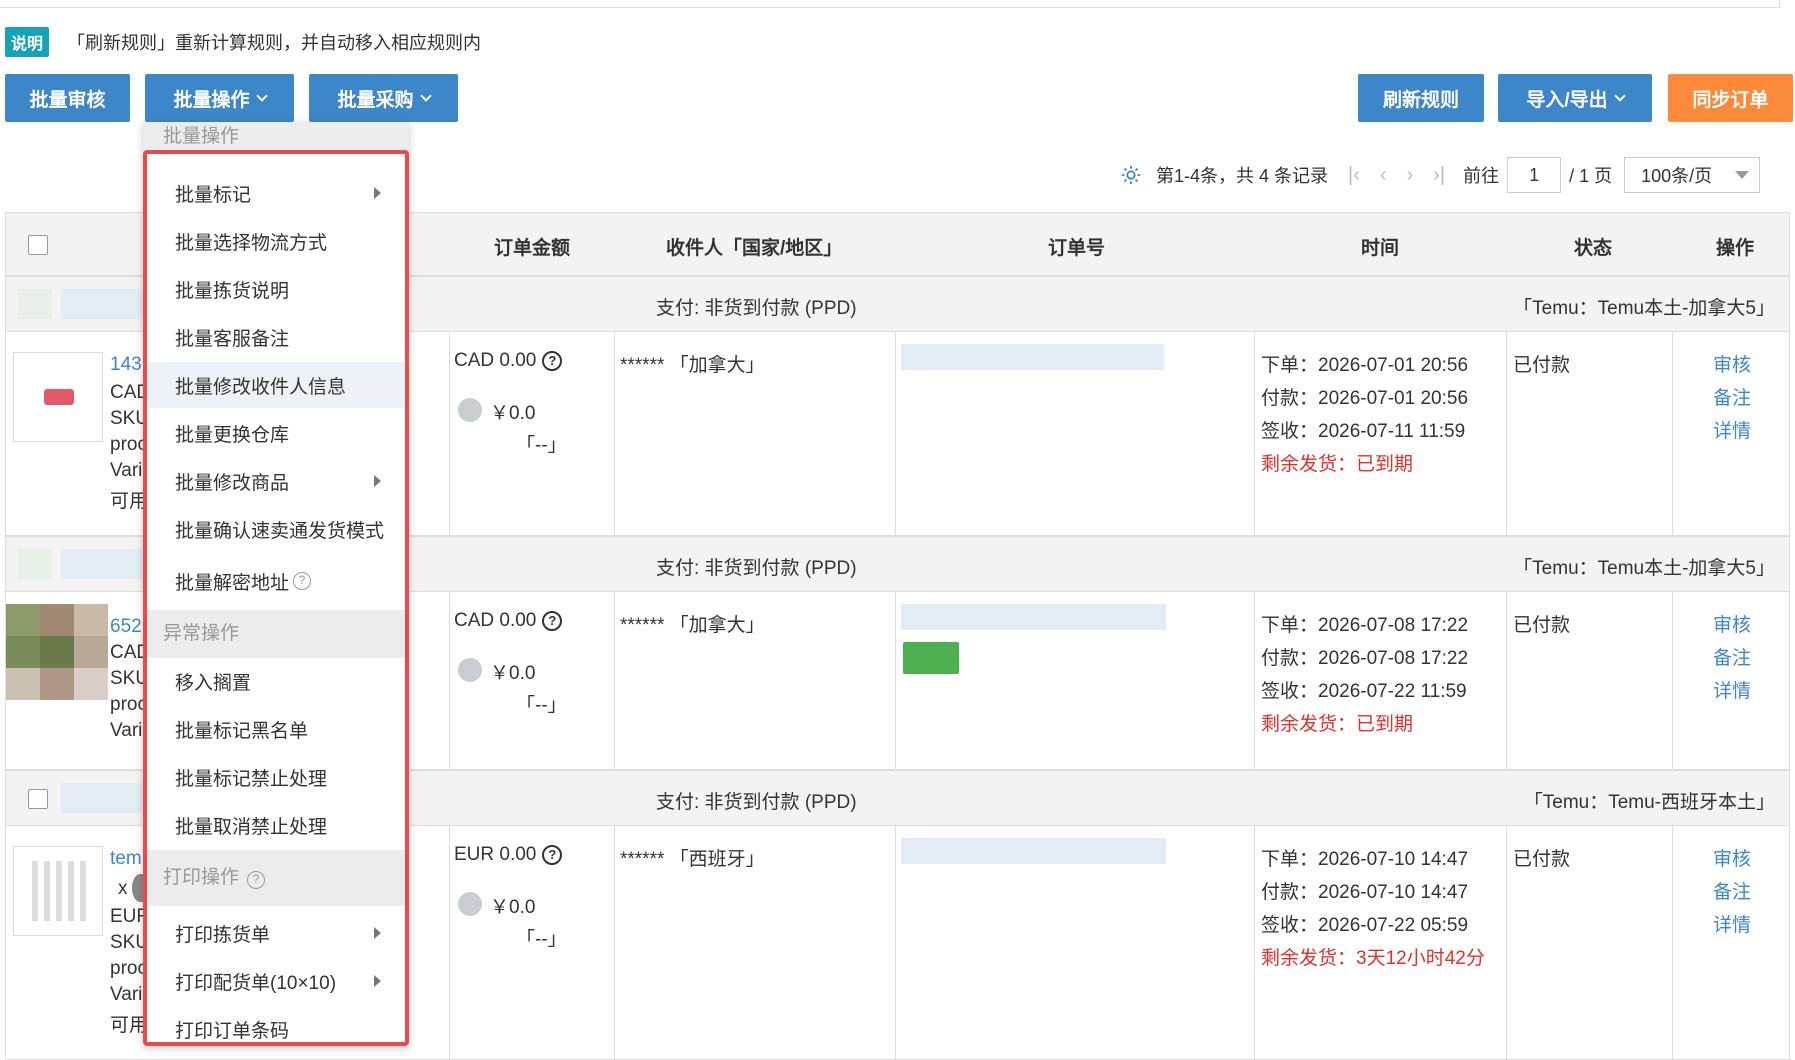 This screenshot has height=1060, width=1795. What do you see at coordinates (276, 433) in the screenshot?
I see `menu-item-change-warehouse: 批量更换仓库` at bounding box center [276, 433].